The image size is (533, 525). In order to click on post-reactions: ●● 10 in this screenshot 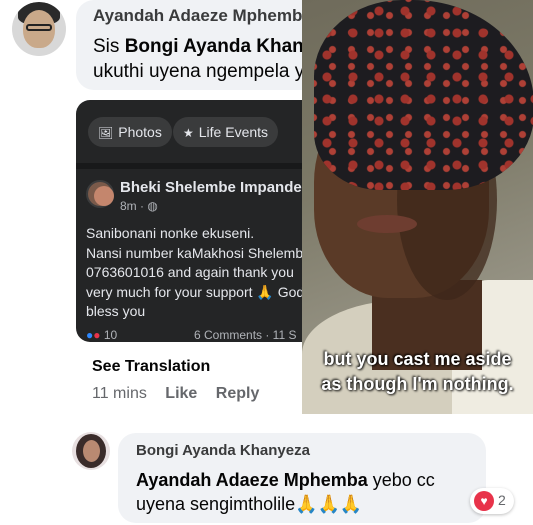, I will do `click(101, 335)`.